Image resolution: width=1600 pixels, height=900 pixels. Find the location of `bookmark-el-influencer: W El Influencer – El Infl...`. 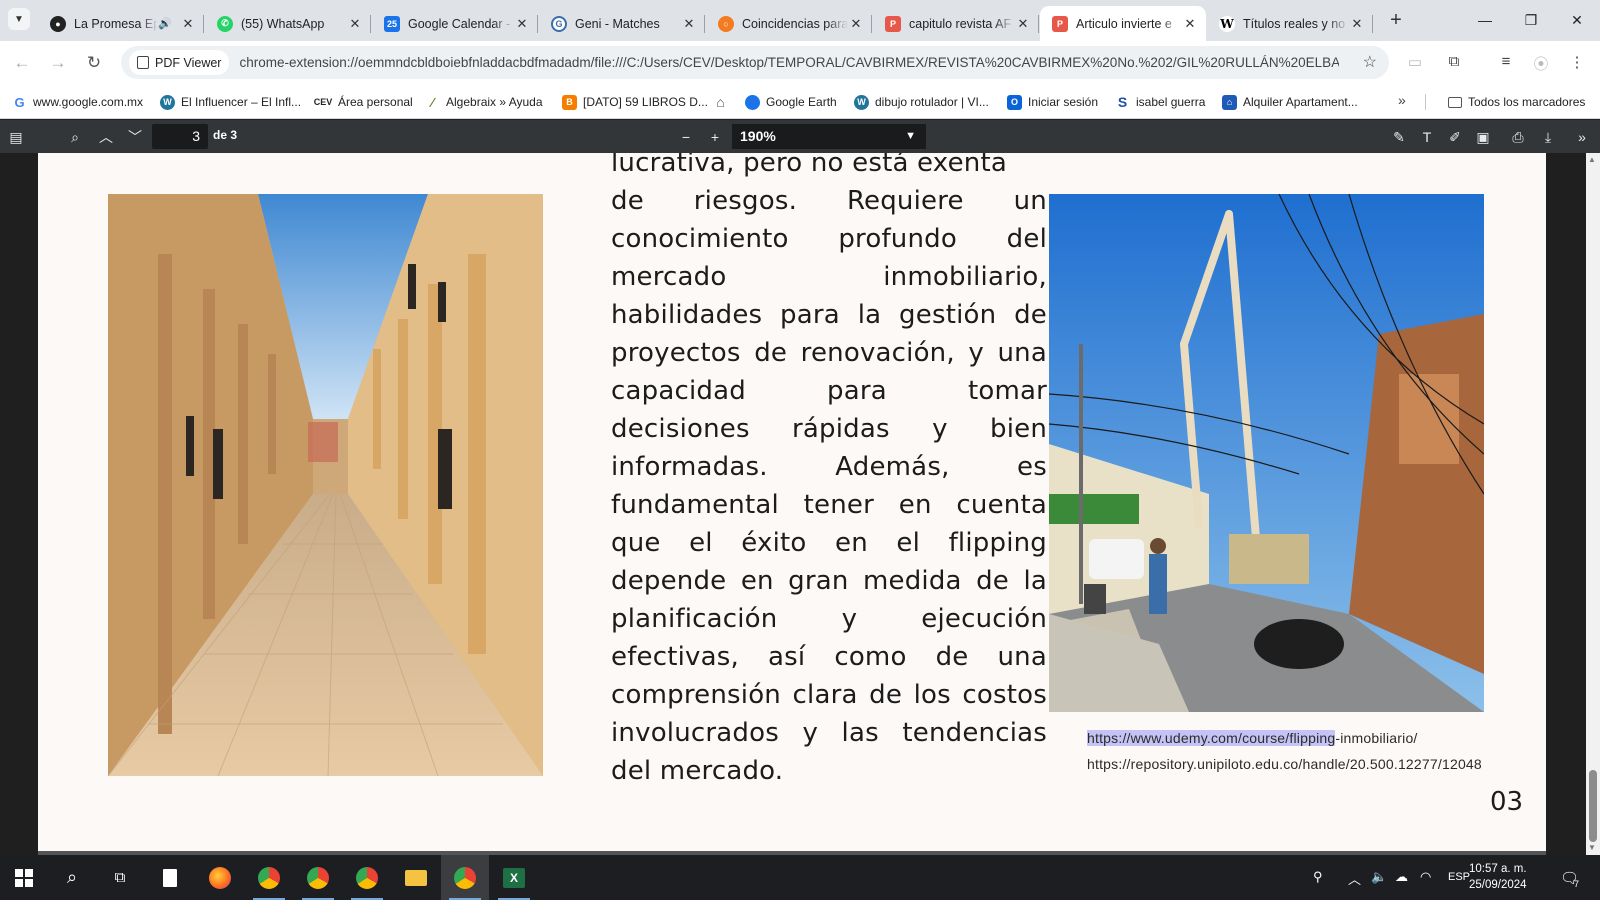

bookmark-el-influencer: W El Influencer – El Infl... is located at coordinates (230, 102).